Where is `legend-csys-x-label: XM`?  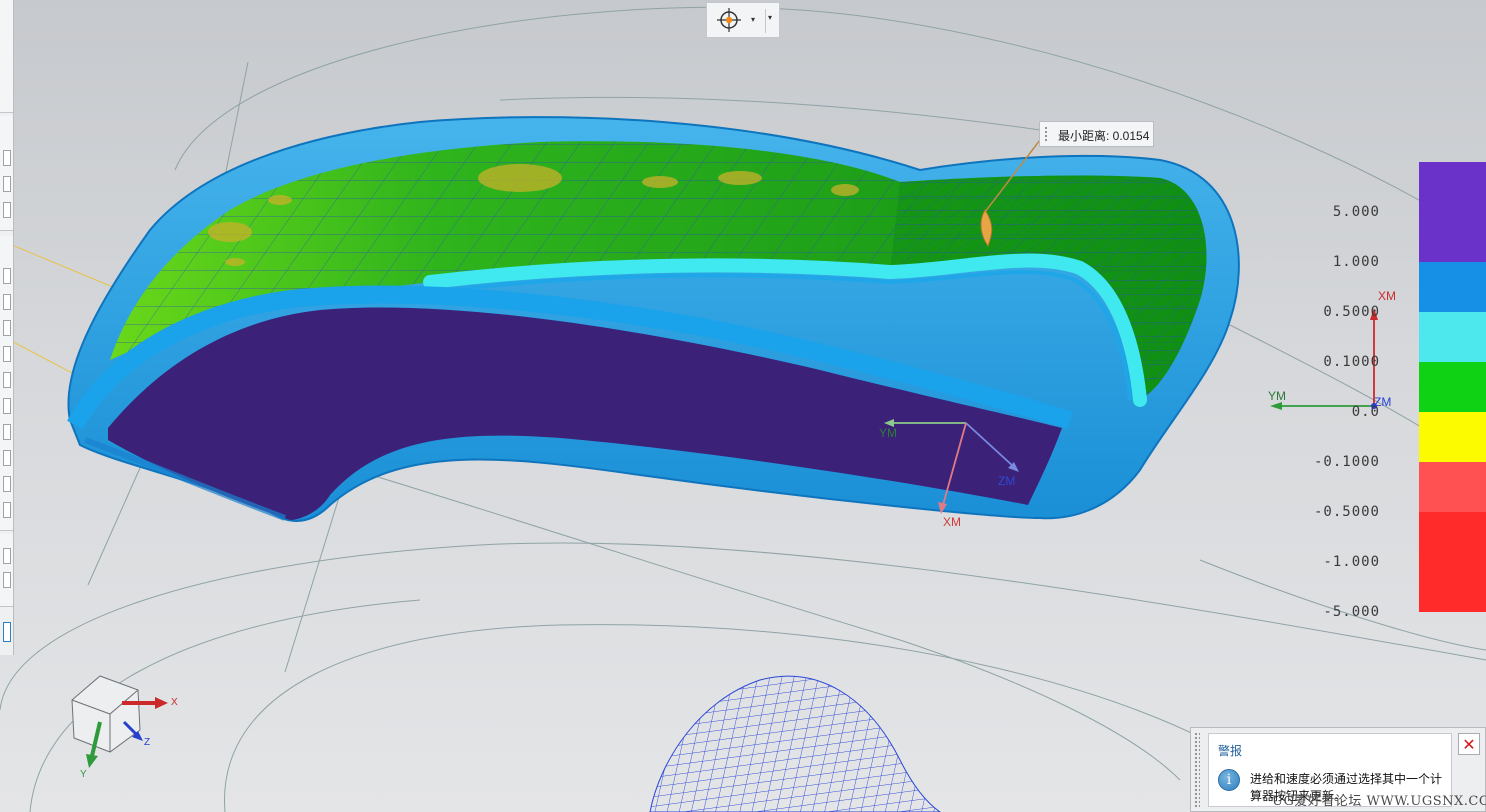
legend-csys-x-label: XM is located at coordinates (1387, 296).